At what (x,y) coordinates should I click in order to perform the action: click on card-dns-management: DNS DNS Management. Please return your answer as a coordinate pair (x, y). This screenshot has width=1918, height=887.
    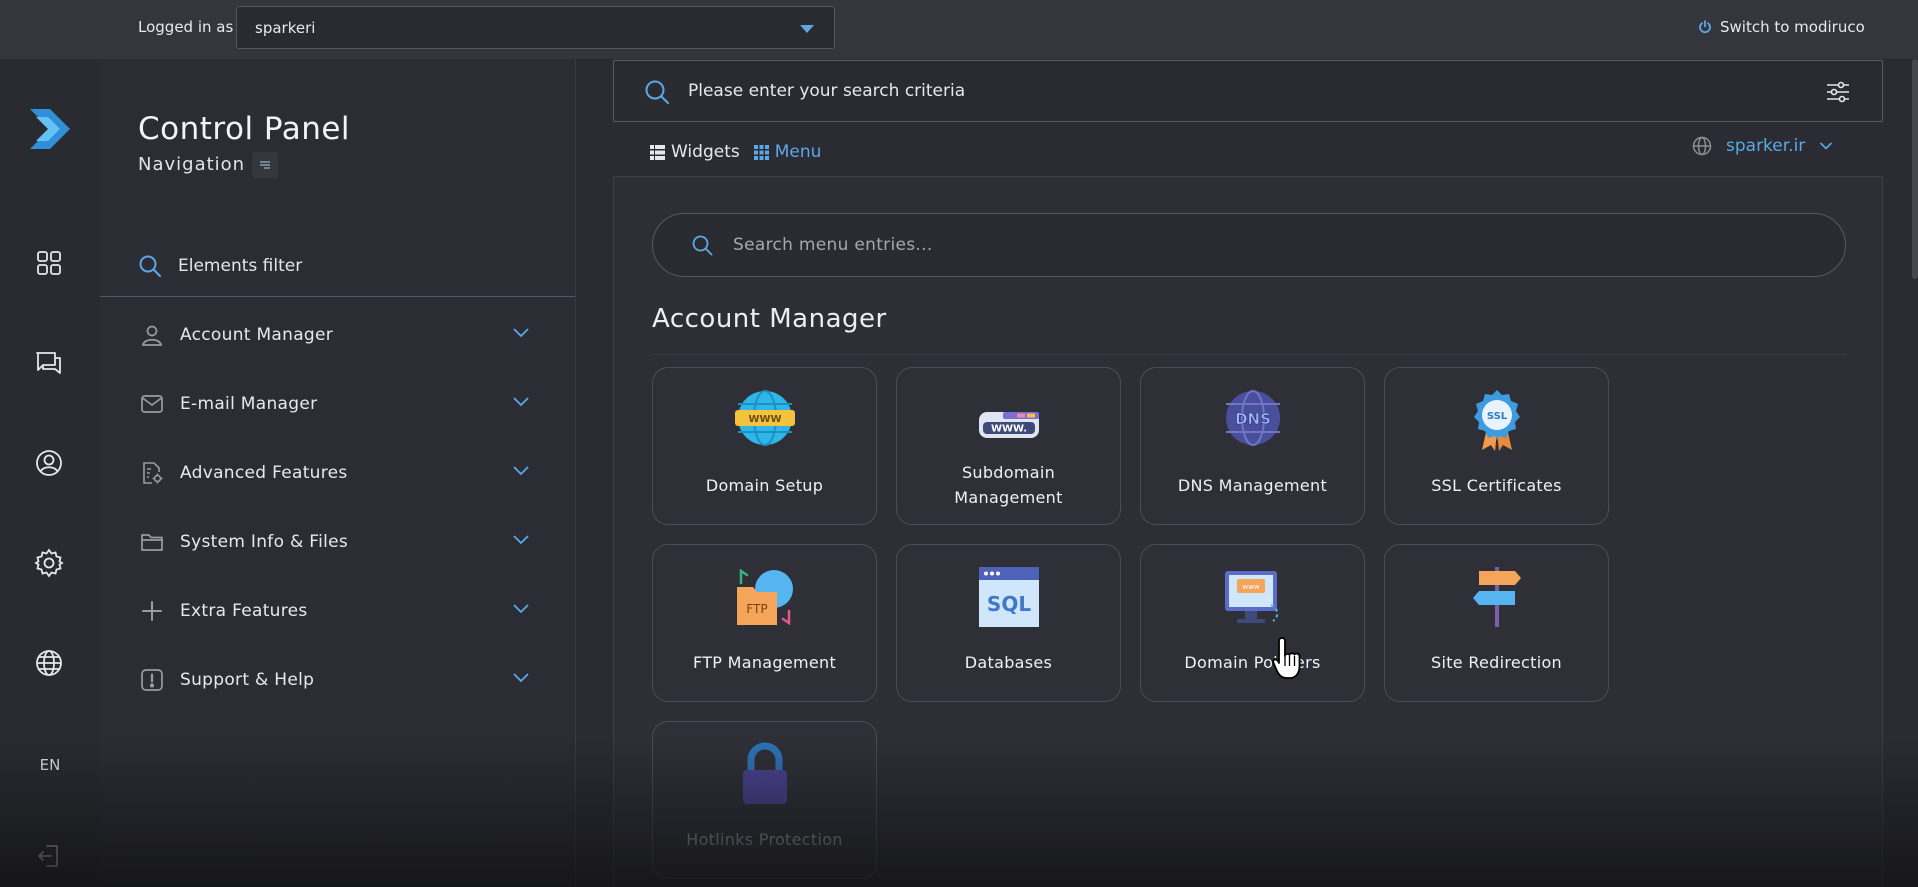
    Looking at the image, I should click on (1252, 446).